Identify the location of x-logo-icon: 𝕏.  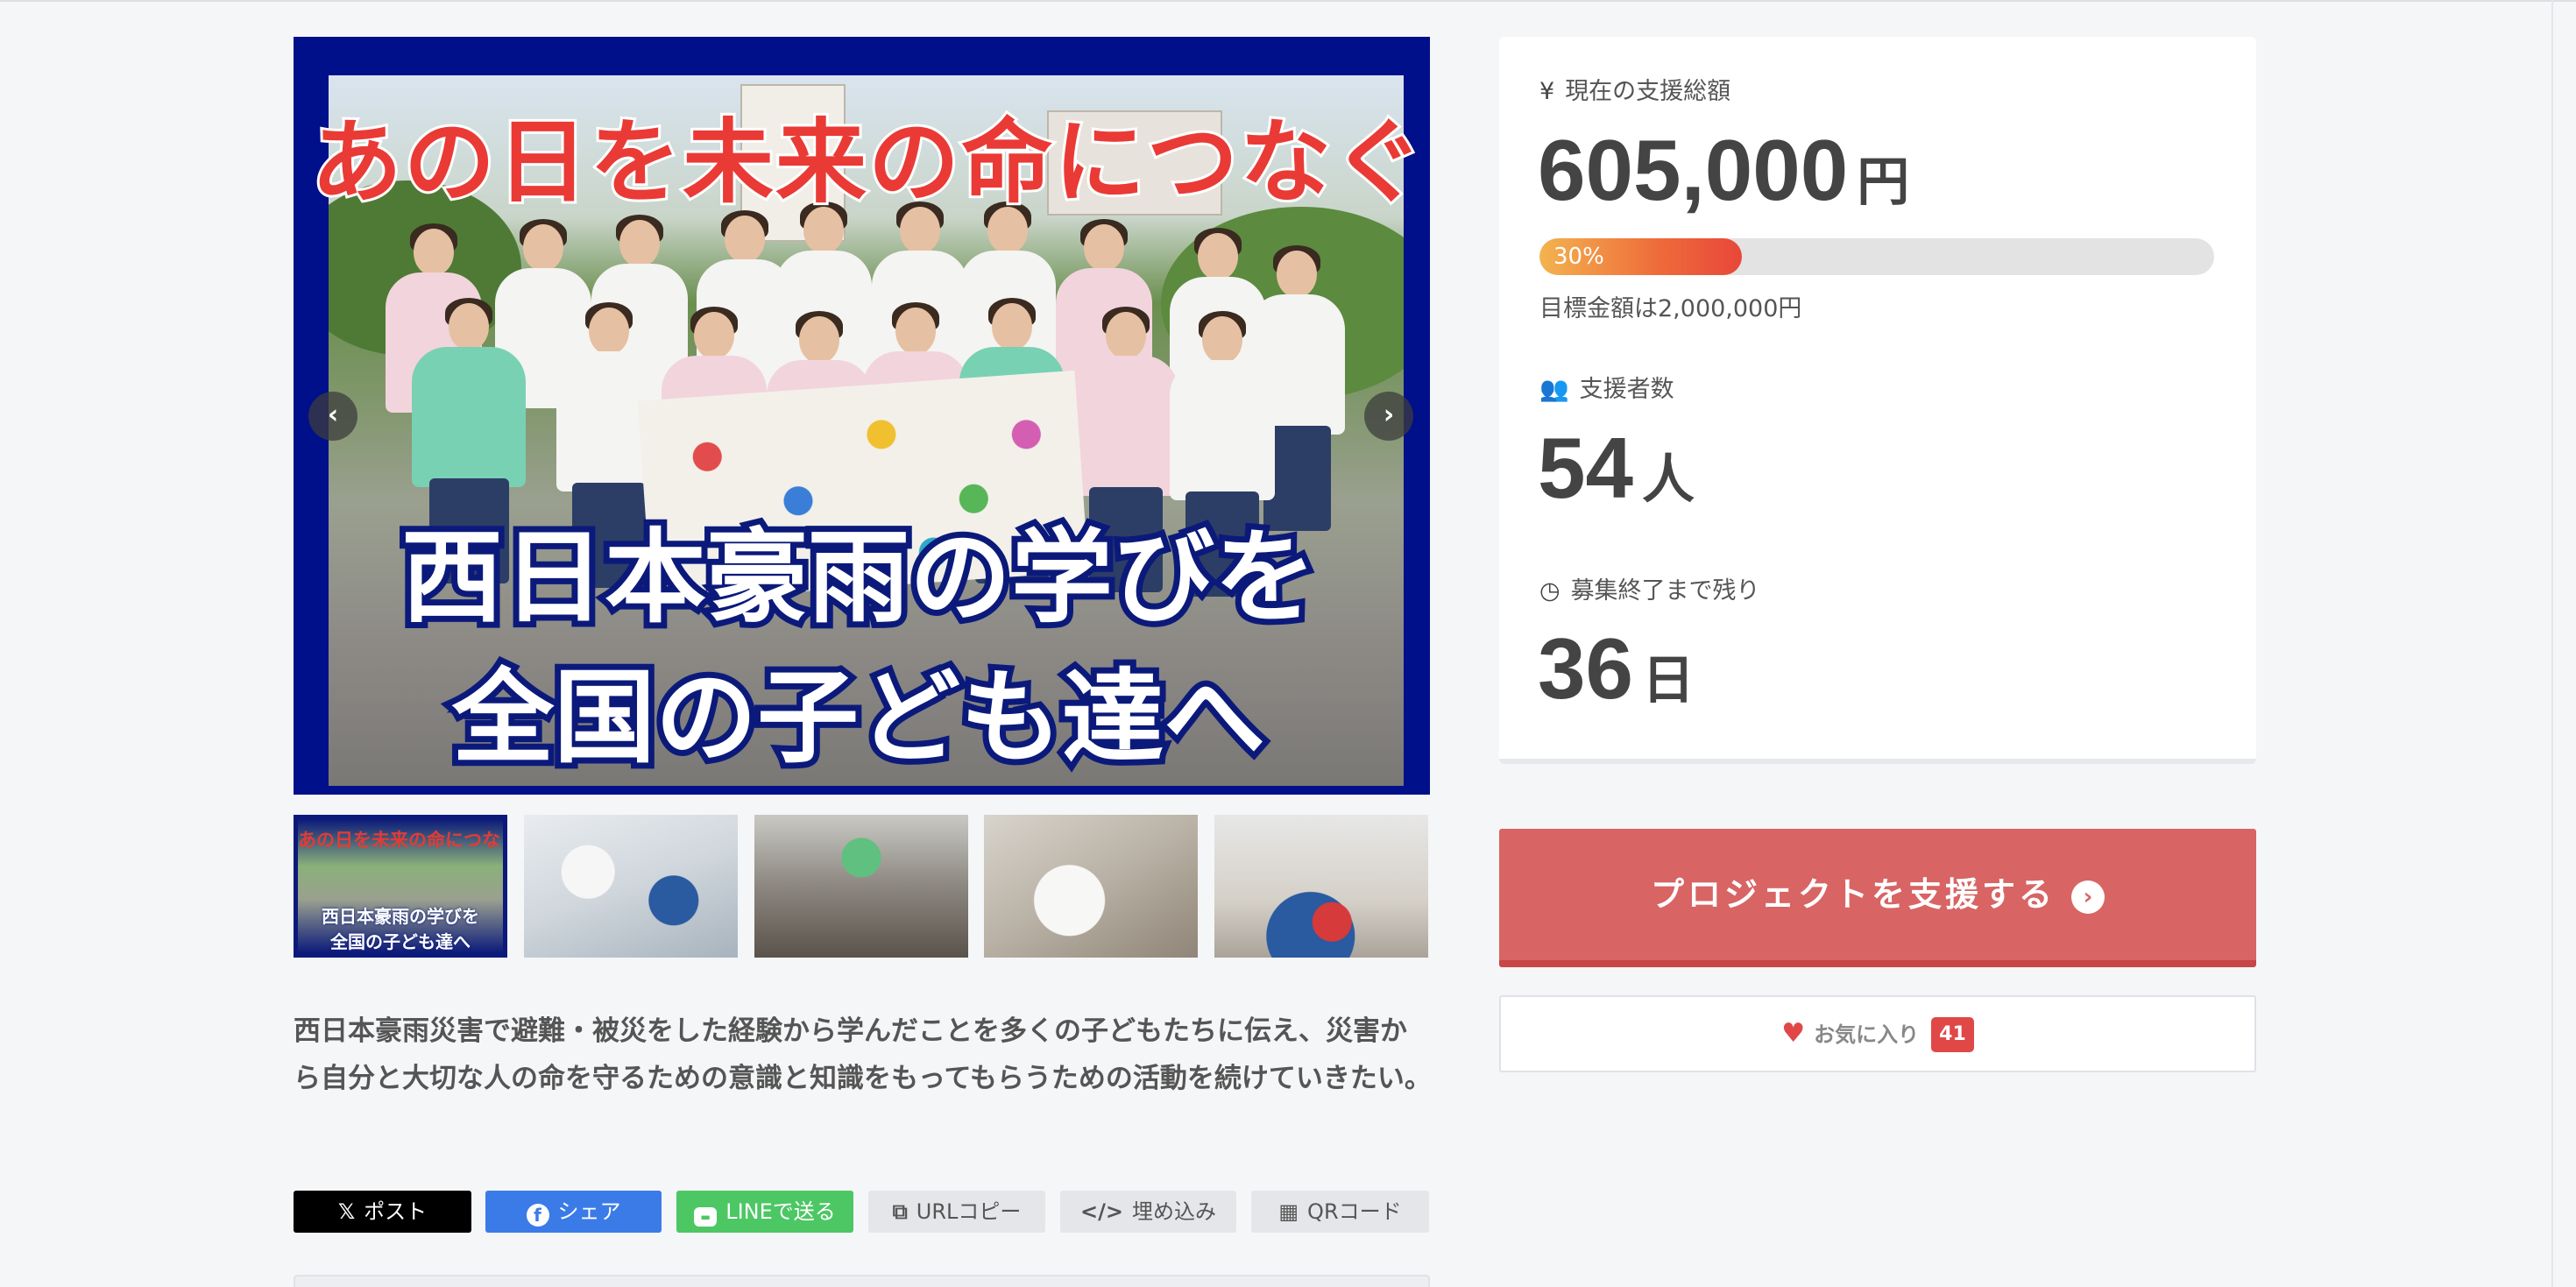
(346, 1211).